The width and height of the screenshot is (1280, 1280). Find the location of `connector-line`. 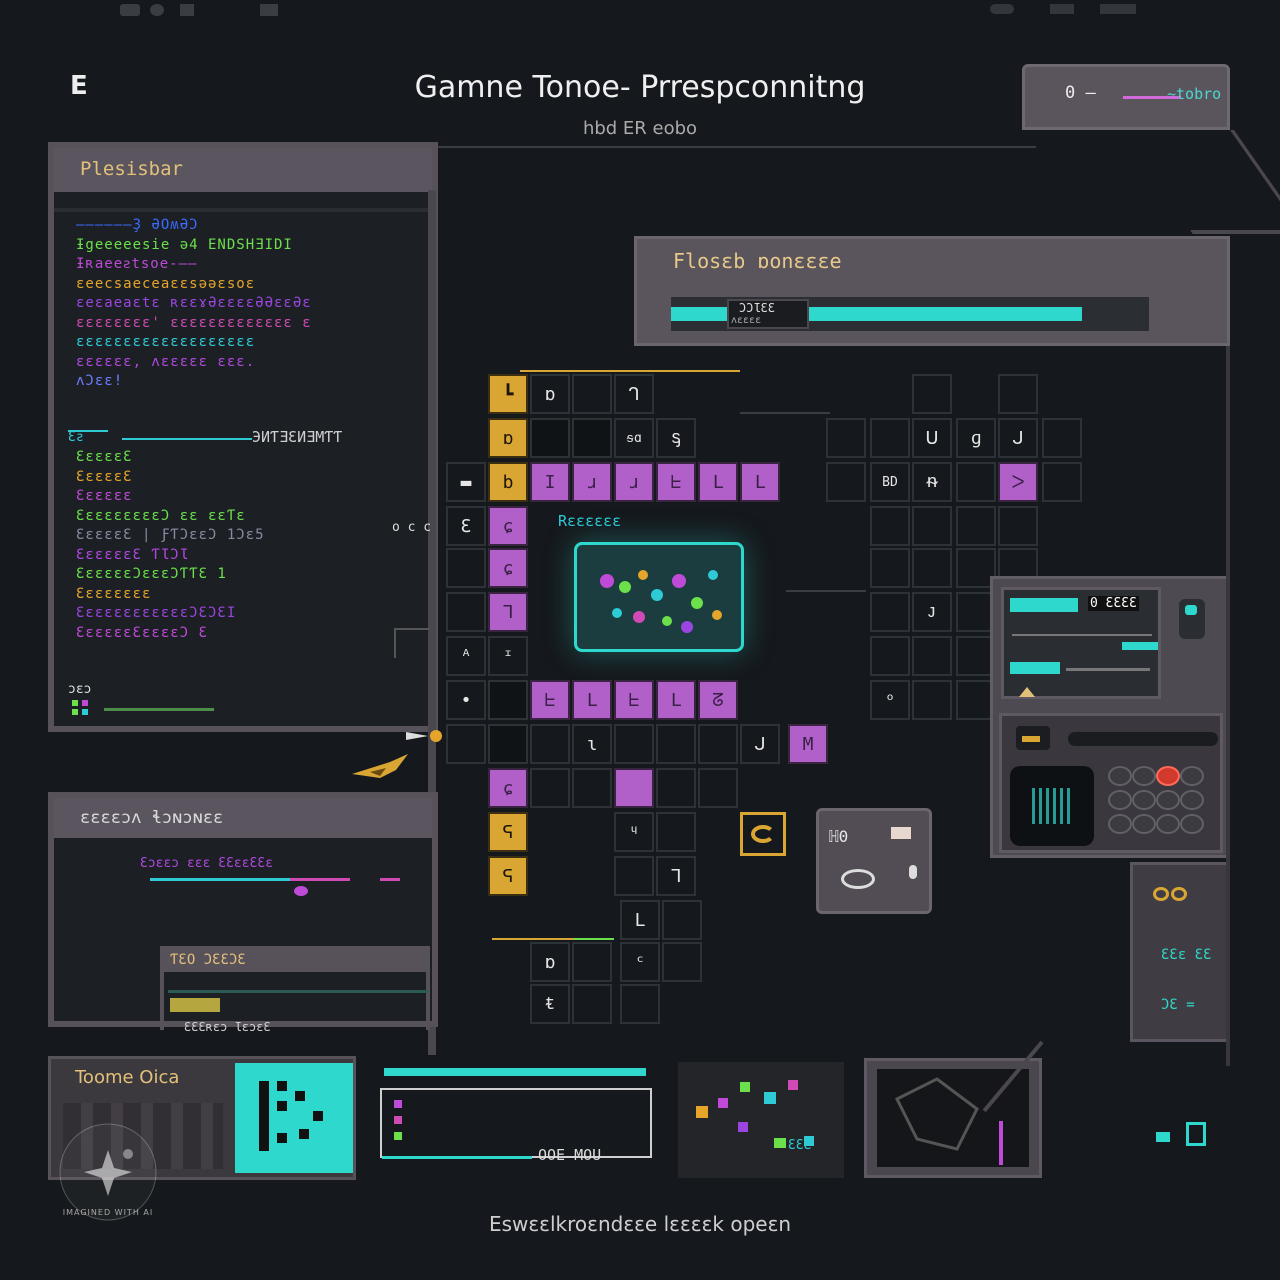

connector-line is located at coordinates (630, 371).